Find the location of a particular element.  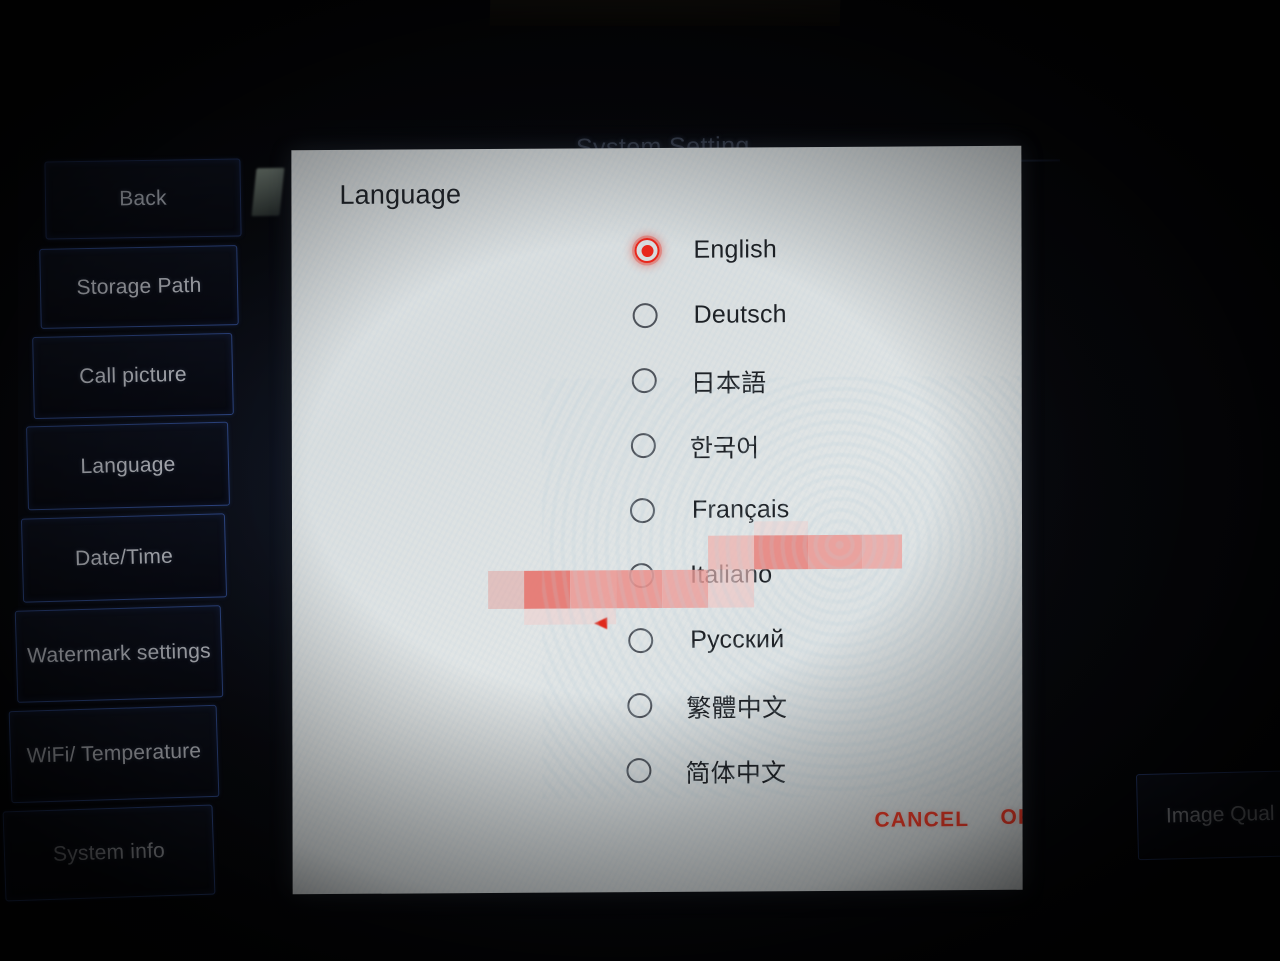

device-bezel is located at coordinates (665, 13).